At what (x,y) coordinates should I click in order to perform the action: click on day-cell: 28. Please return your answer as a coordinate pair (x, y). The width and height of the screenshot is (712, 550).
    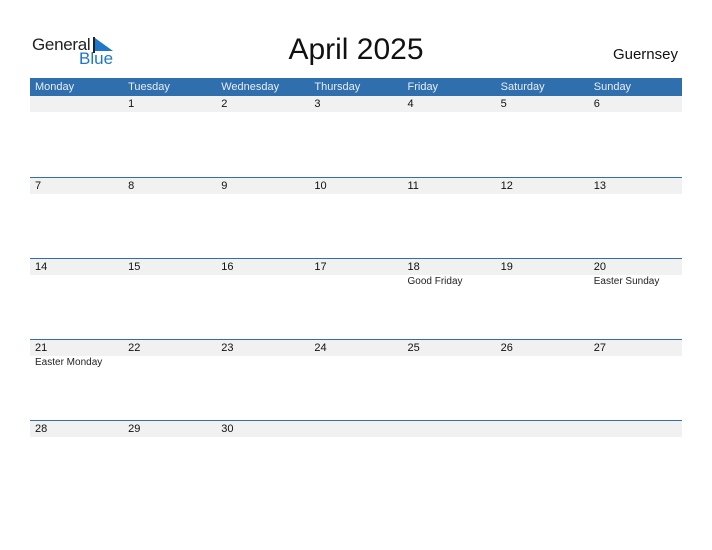
    Looking at the image, I should click on (76, 429).